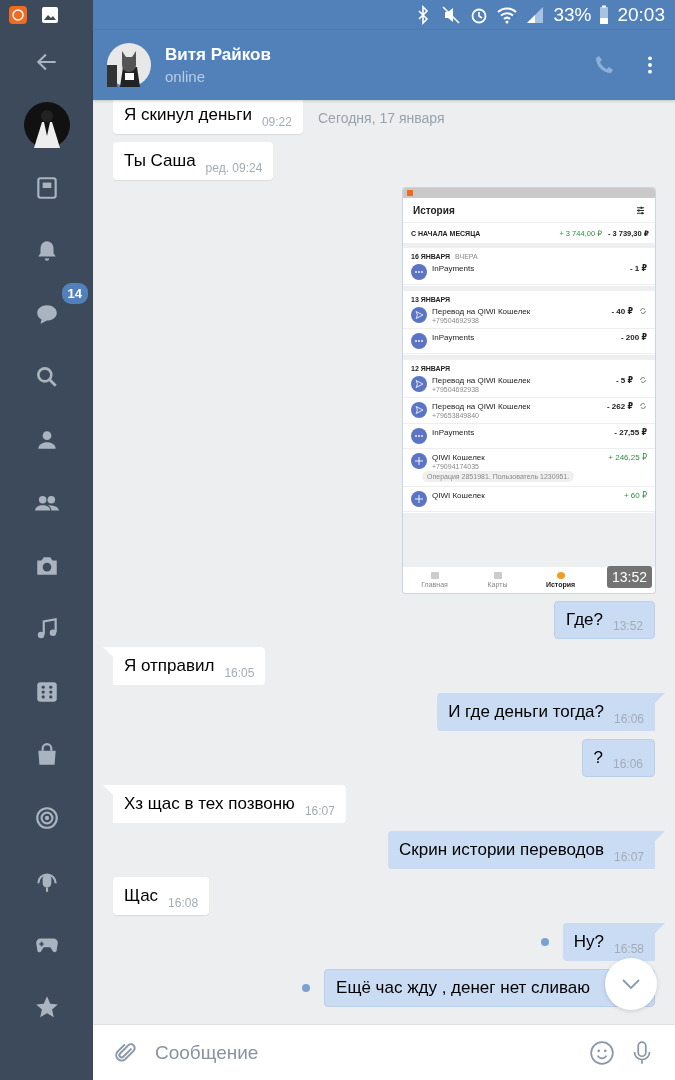 The image size is (675, 1080). Describe the element at coordinates (451, 15) in the screenshot. I see `mute-icon` at that location.